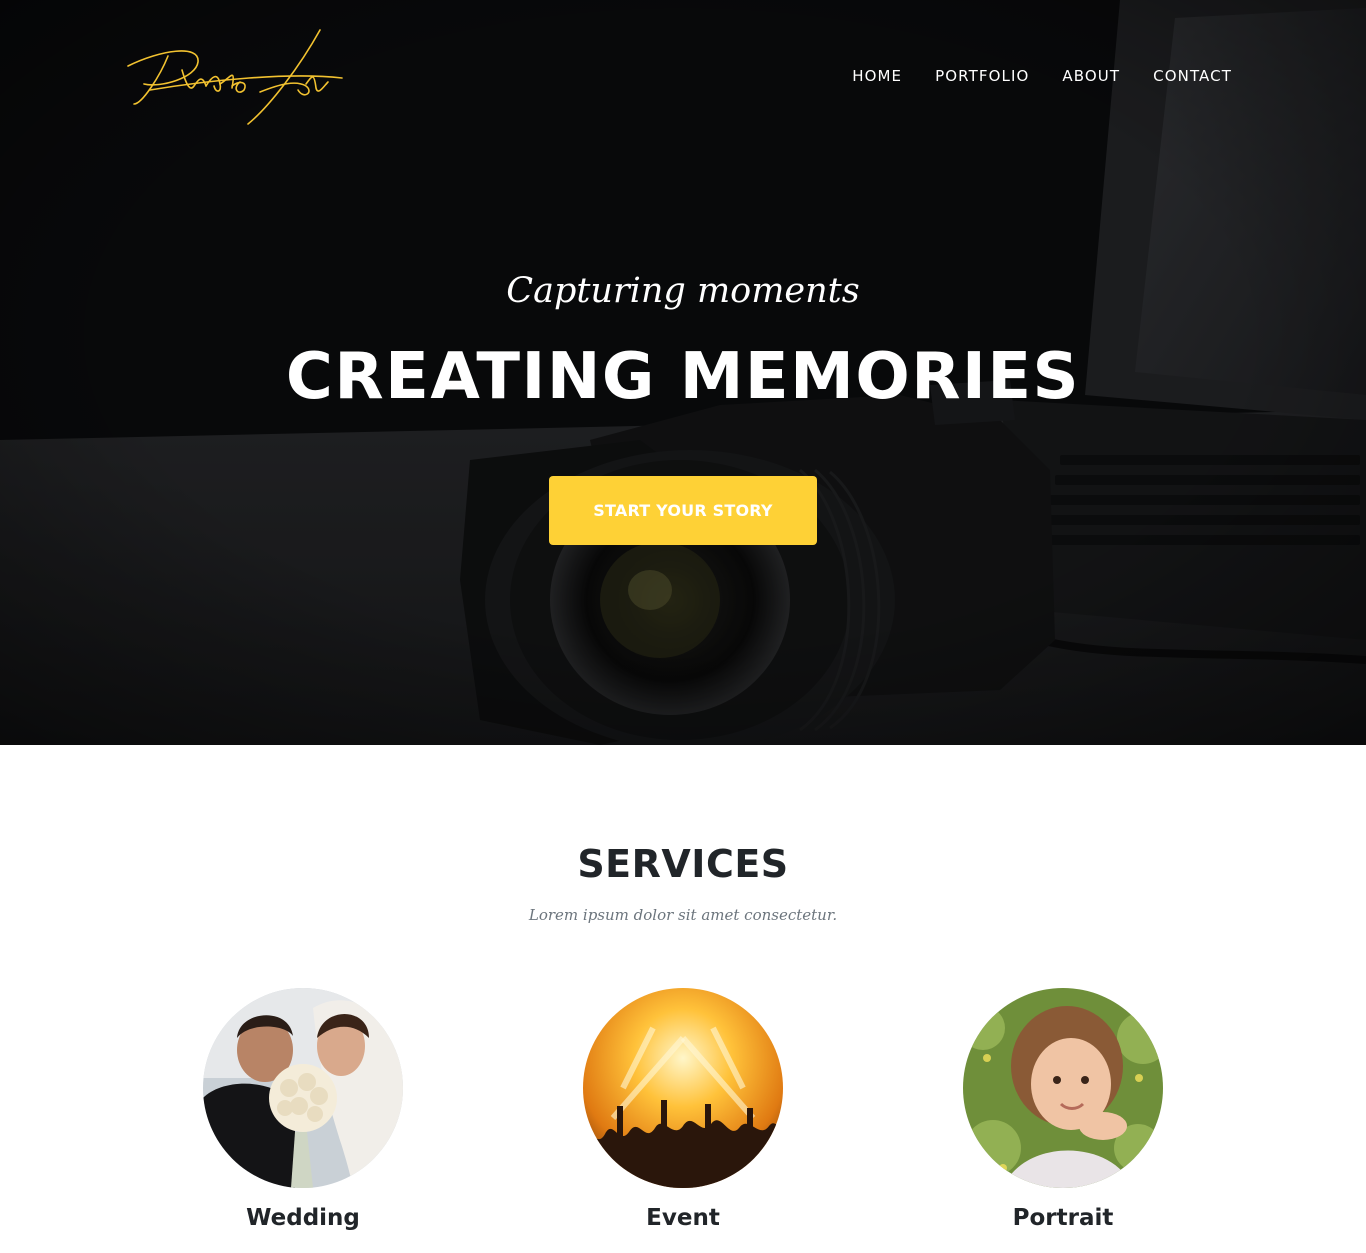 Image resolution: width=1366 pixels, height=1253 pixels. I want to click on service-card-portrait: Portrait, so click(1063, 1111).